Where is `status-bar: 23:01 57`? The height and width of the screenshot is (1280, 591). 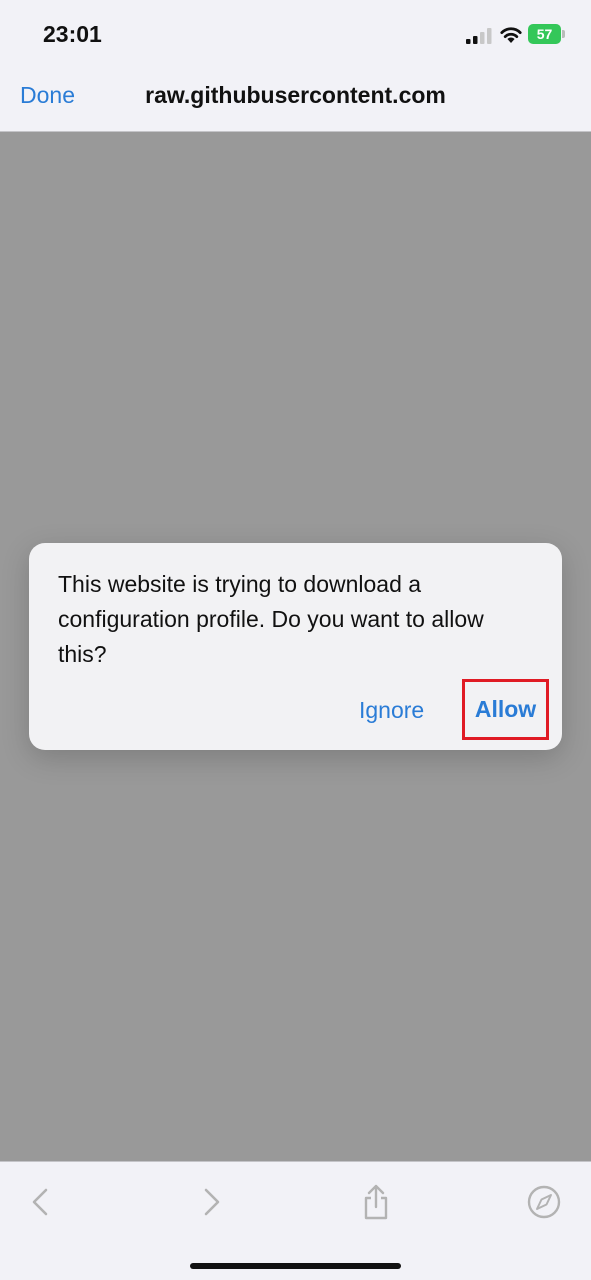 status-bar: 23:01 57 is located at coordinates (295, 34).